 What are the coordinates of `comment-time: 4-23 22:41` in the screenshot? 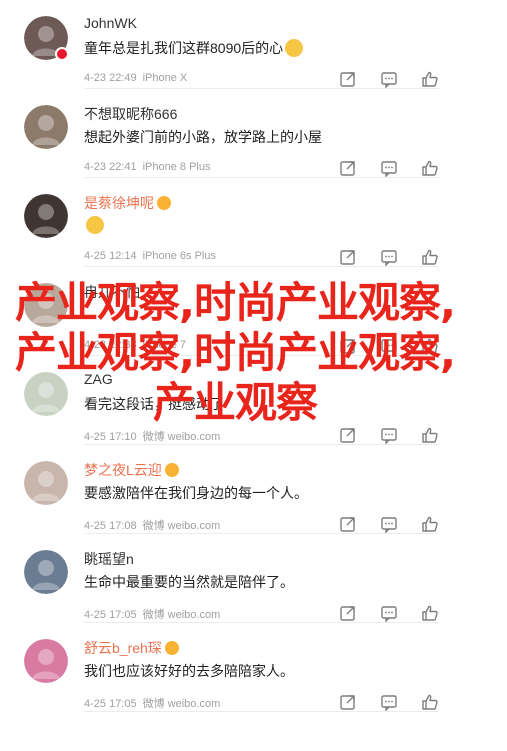 It's located at (110, 167).